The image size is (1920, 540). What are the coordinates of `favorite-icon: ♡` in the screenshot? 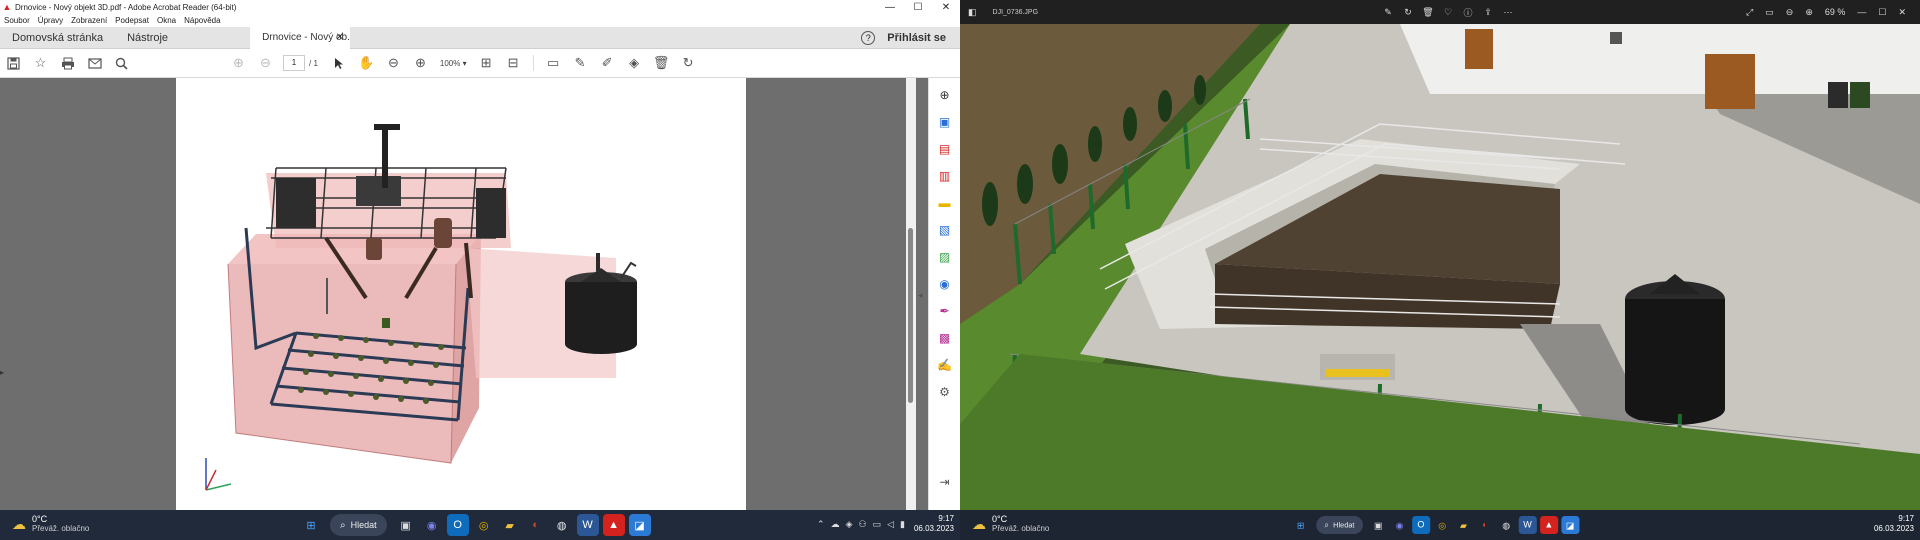 It's located at (1448, 12).